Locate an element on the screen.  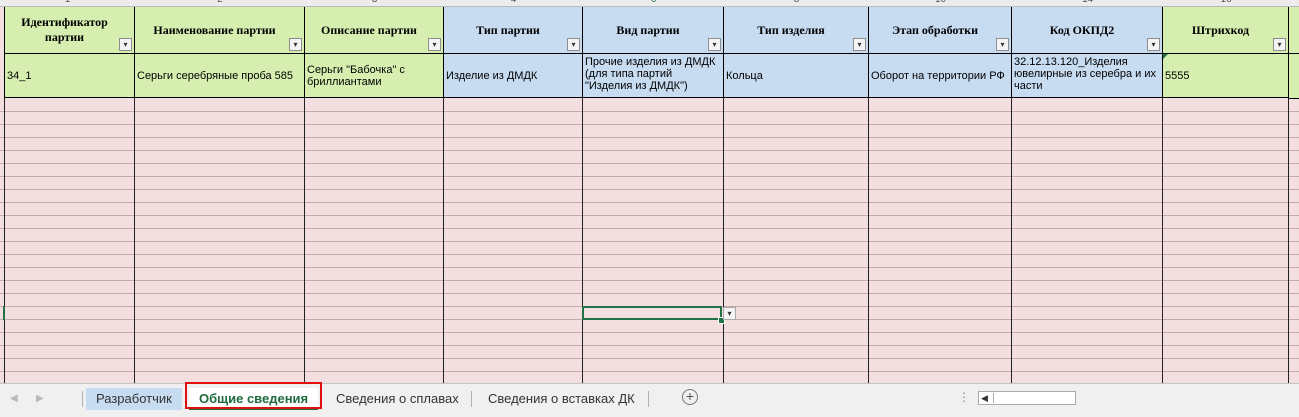
column-number: 6 is located at coordinates (653, 3).